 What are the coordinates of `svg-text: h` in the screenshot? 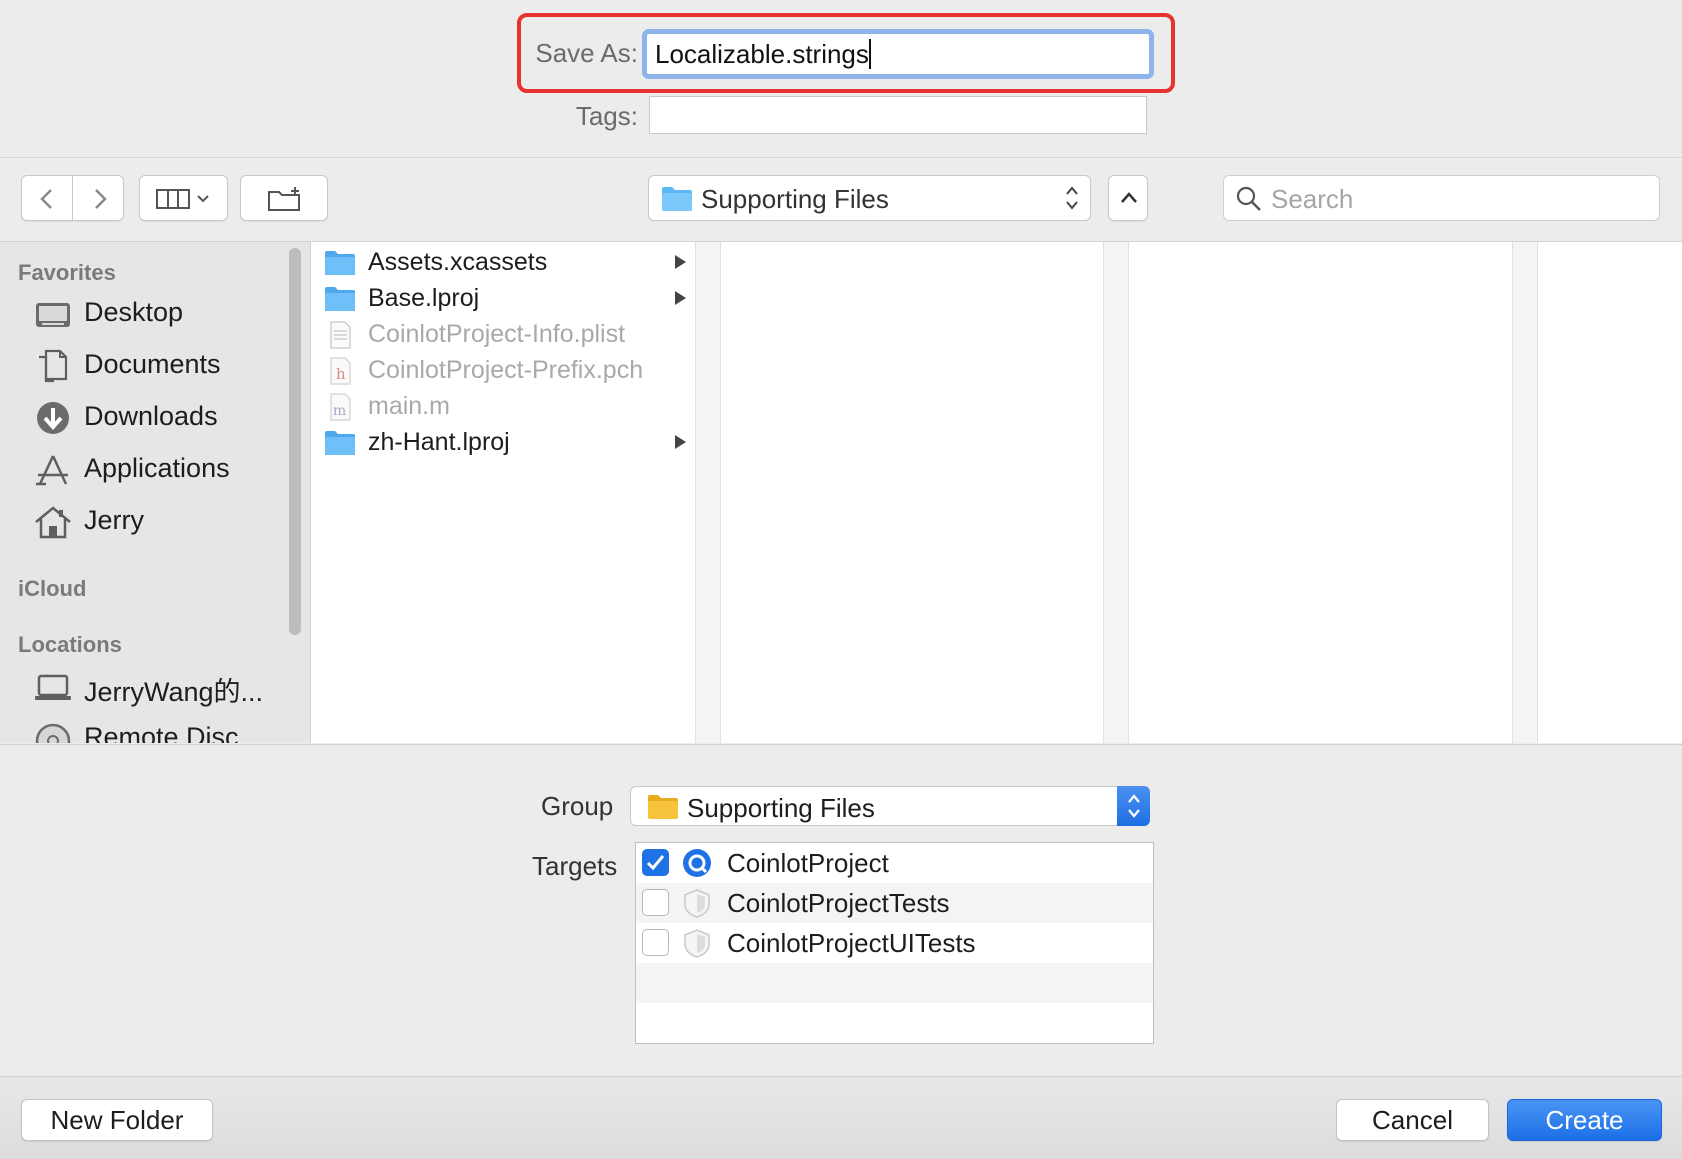 It's located at (341, 374).